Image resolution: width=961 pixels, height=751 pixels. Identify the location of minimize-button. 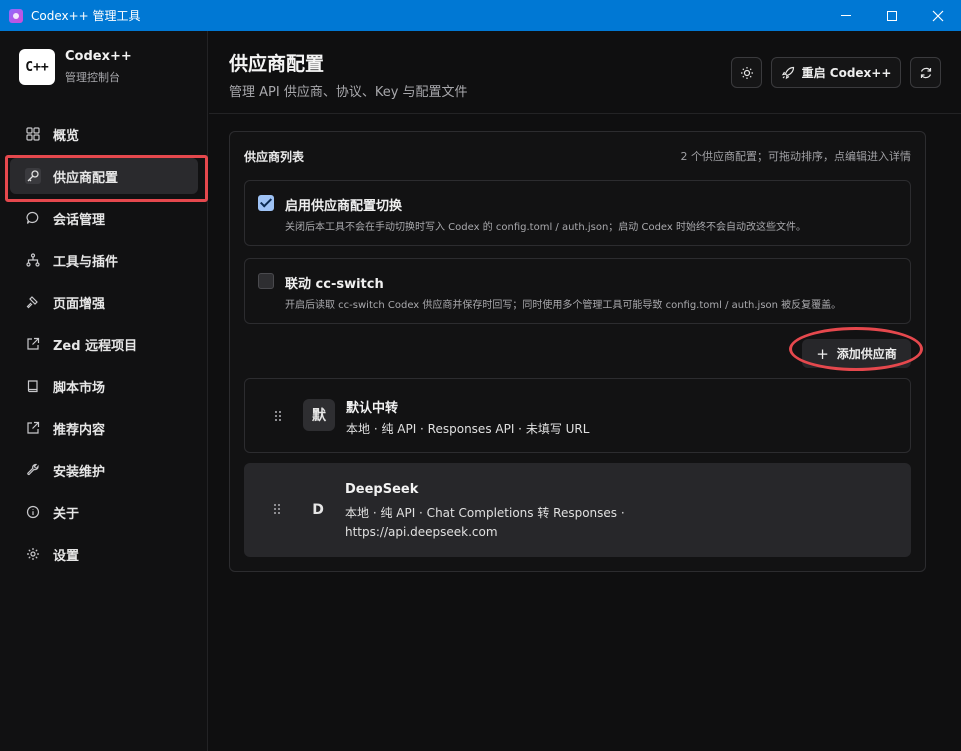
(846, 15).